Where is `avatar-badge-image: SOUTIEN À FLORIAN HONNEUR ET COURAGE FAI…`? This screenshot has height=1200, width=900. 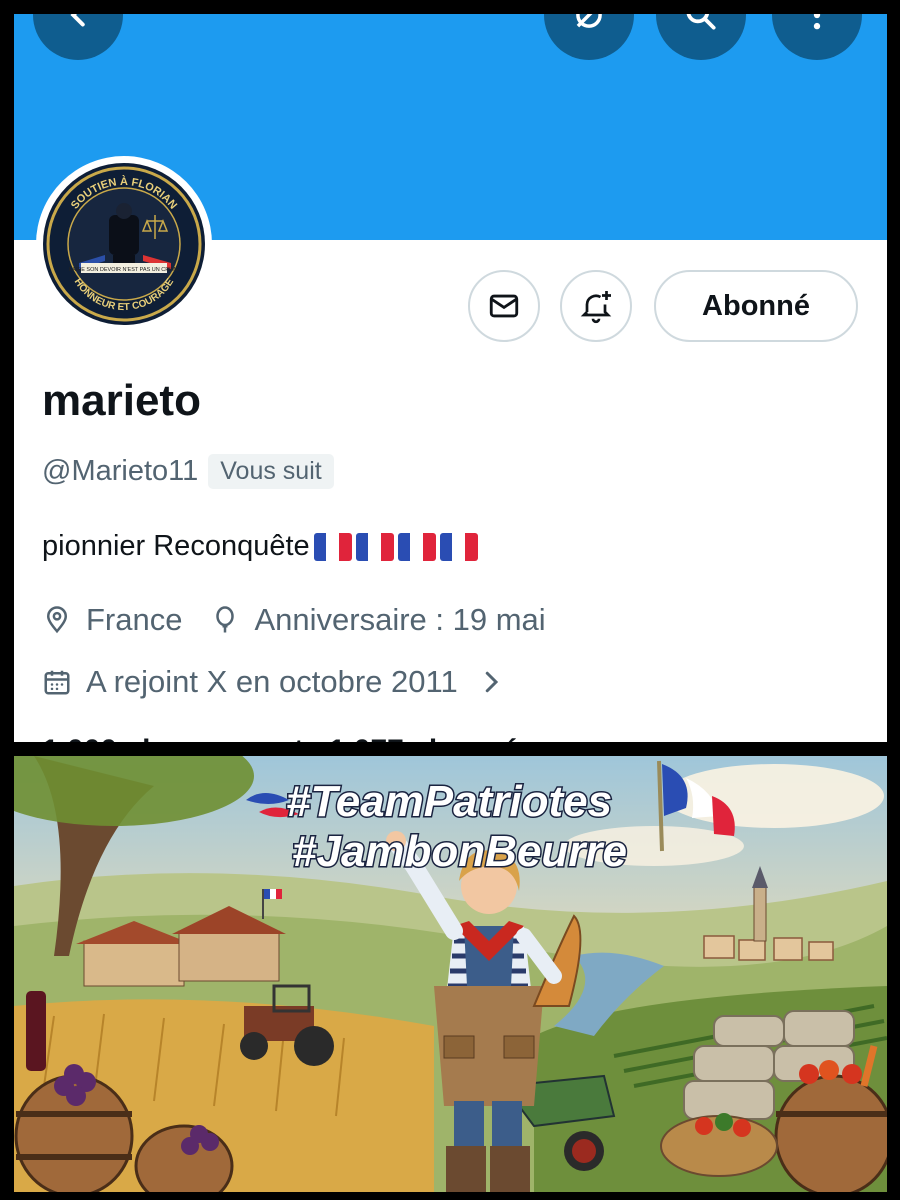 avatar-badge-image: SOUTIEN À FLORIAN HONNEUR ET COURAGE FAI… is located at coordinates (124, 244).